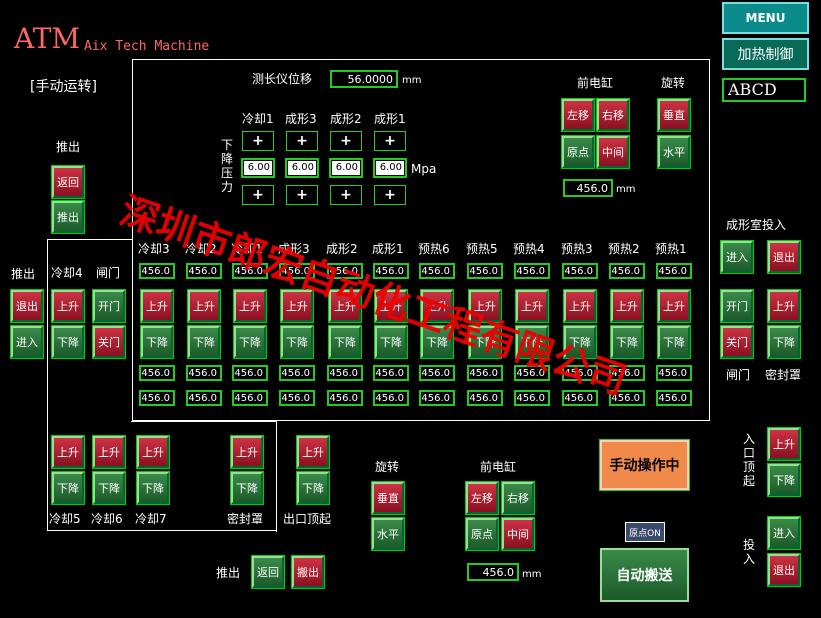 This screenshot has height=618, width=821. What do you see at coordinates (784, 257) in the screenshot?
I see `right-exit-button: 退出` at bounding box center [784, 257].